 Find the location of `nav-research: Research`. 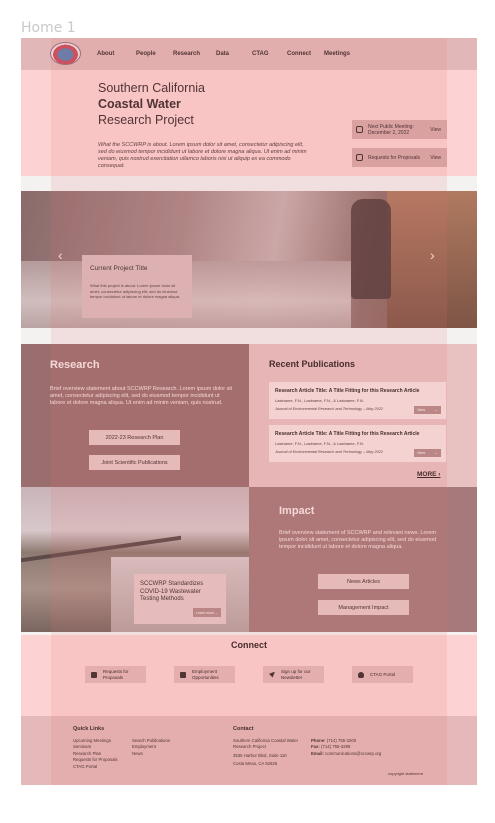

nav-research: Research is located at coordinates (194, 54).